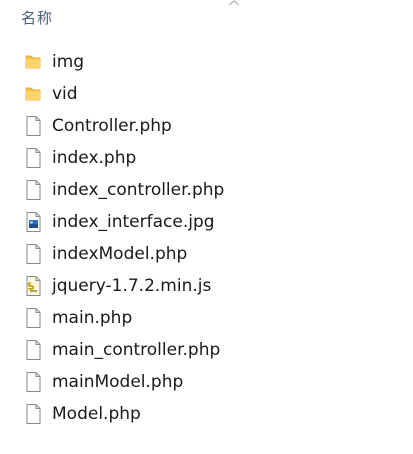 Image resolution: width=413 pixels, height=454 pixels. What do you see at coordinates (206, 126) in the screenshot?
I see `list-item: Controller.php` at bounding box center [206, 126].